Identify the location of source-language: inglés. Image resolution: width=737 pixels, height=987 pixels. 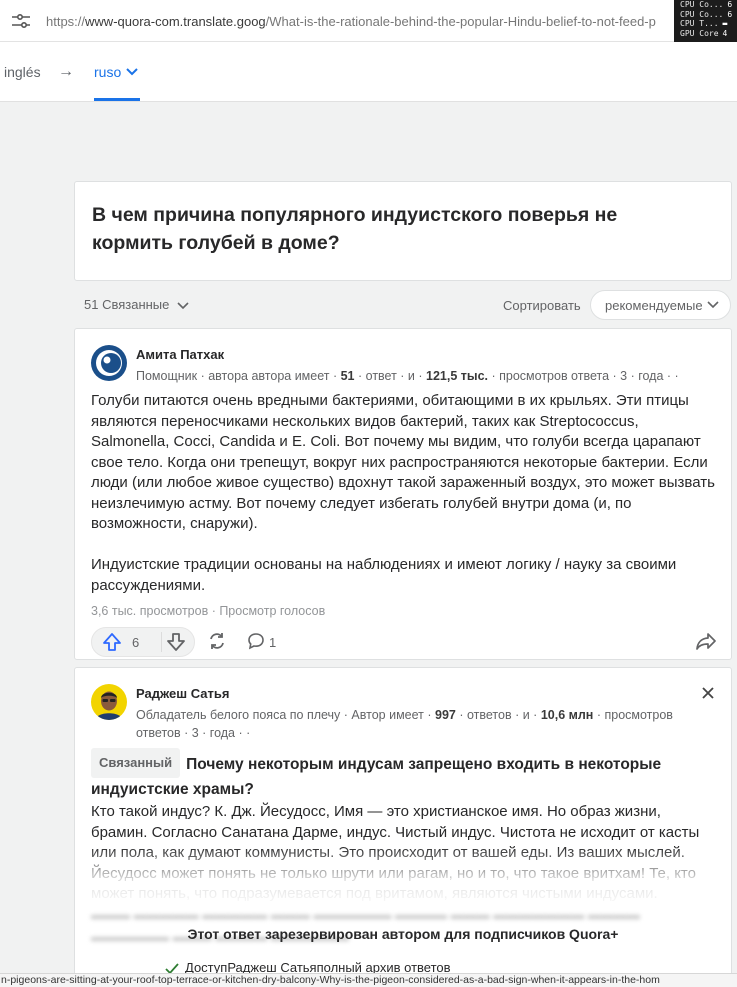
(22, 72).